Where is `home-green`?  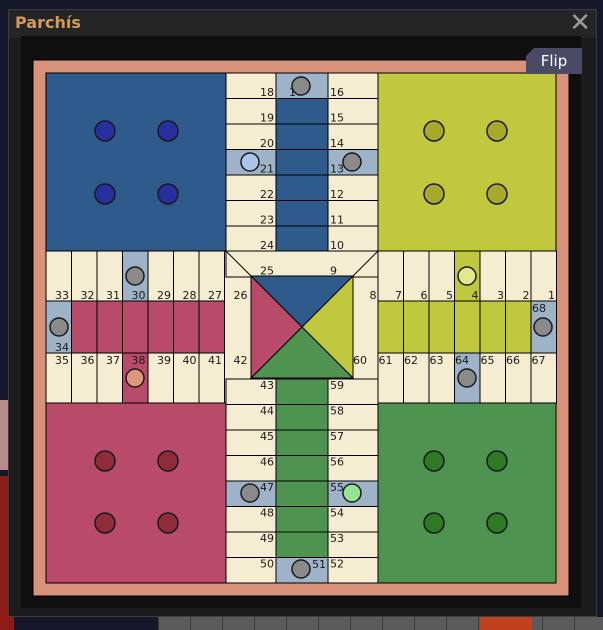 home-green is located at coordinates (467, 493).